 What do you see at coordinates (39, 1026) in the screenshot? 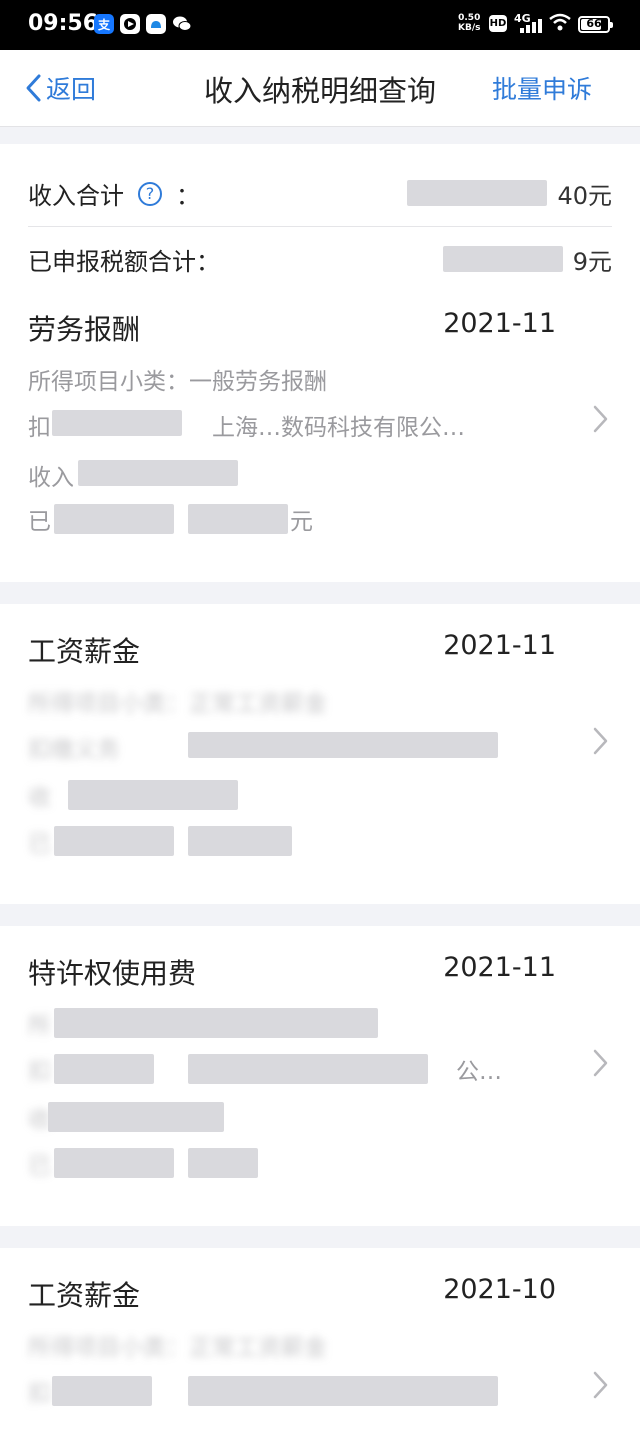
I see `subcategory-partial: 所` at bounding box center [39, 1026].